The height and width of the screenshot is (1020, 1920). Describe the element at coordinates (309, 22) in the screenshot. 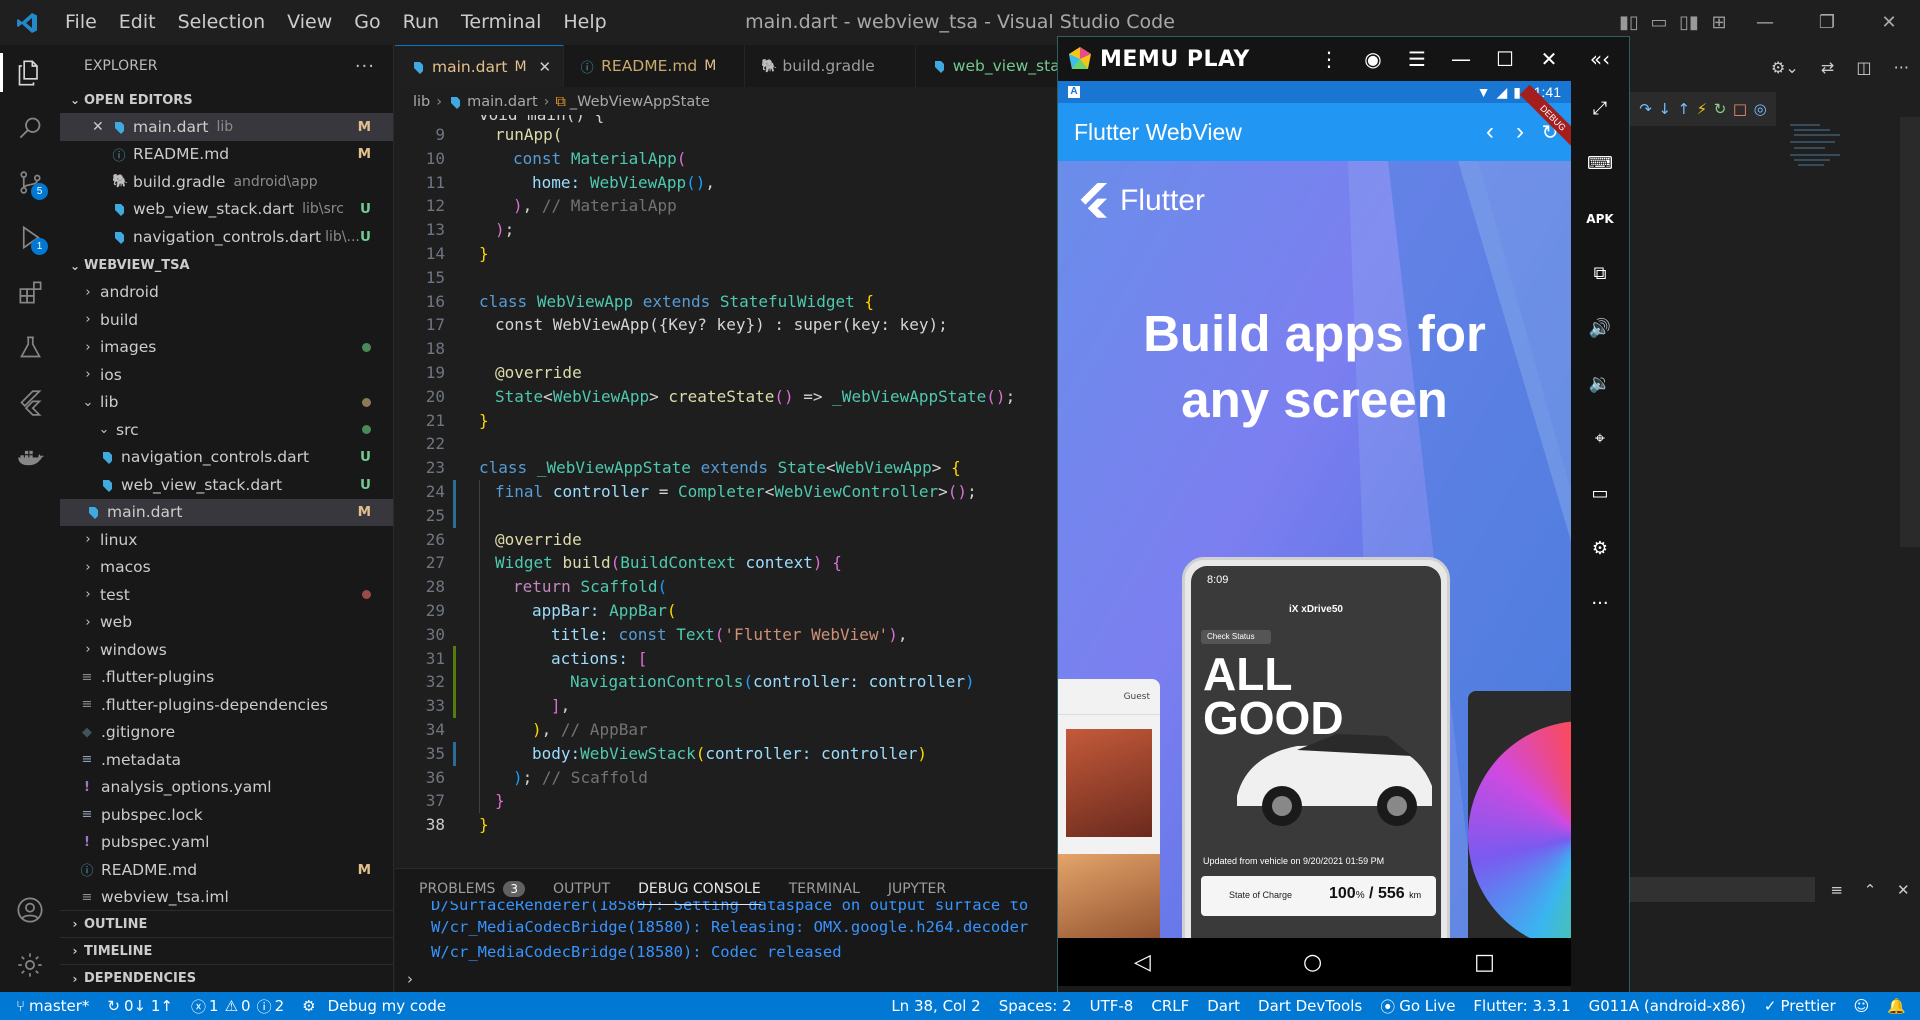

I see `menu-view: View` at that location.